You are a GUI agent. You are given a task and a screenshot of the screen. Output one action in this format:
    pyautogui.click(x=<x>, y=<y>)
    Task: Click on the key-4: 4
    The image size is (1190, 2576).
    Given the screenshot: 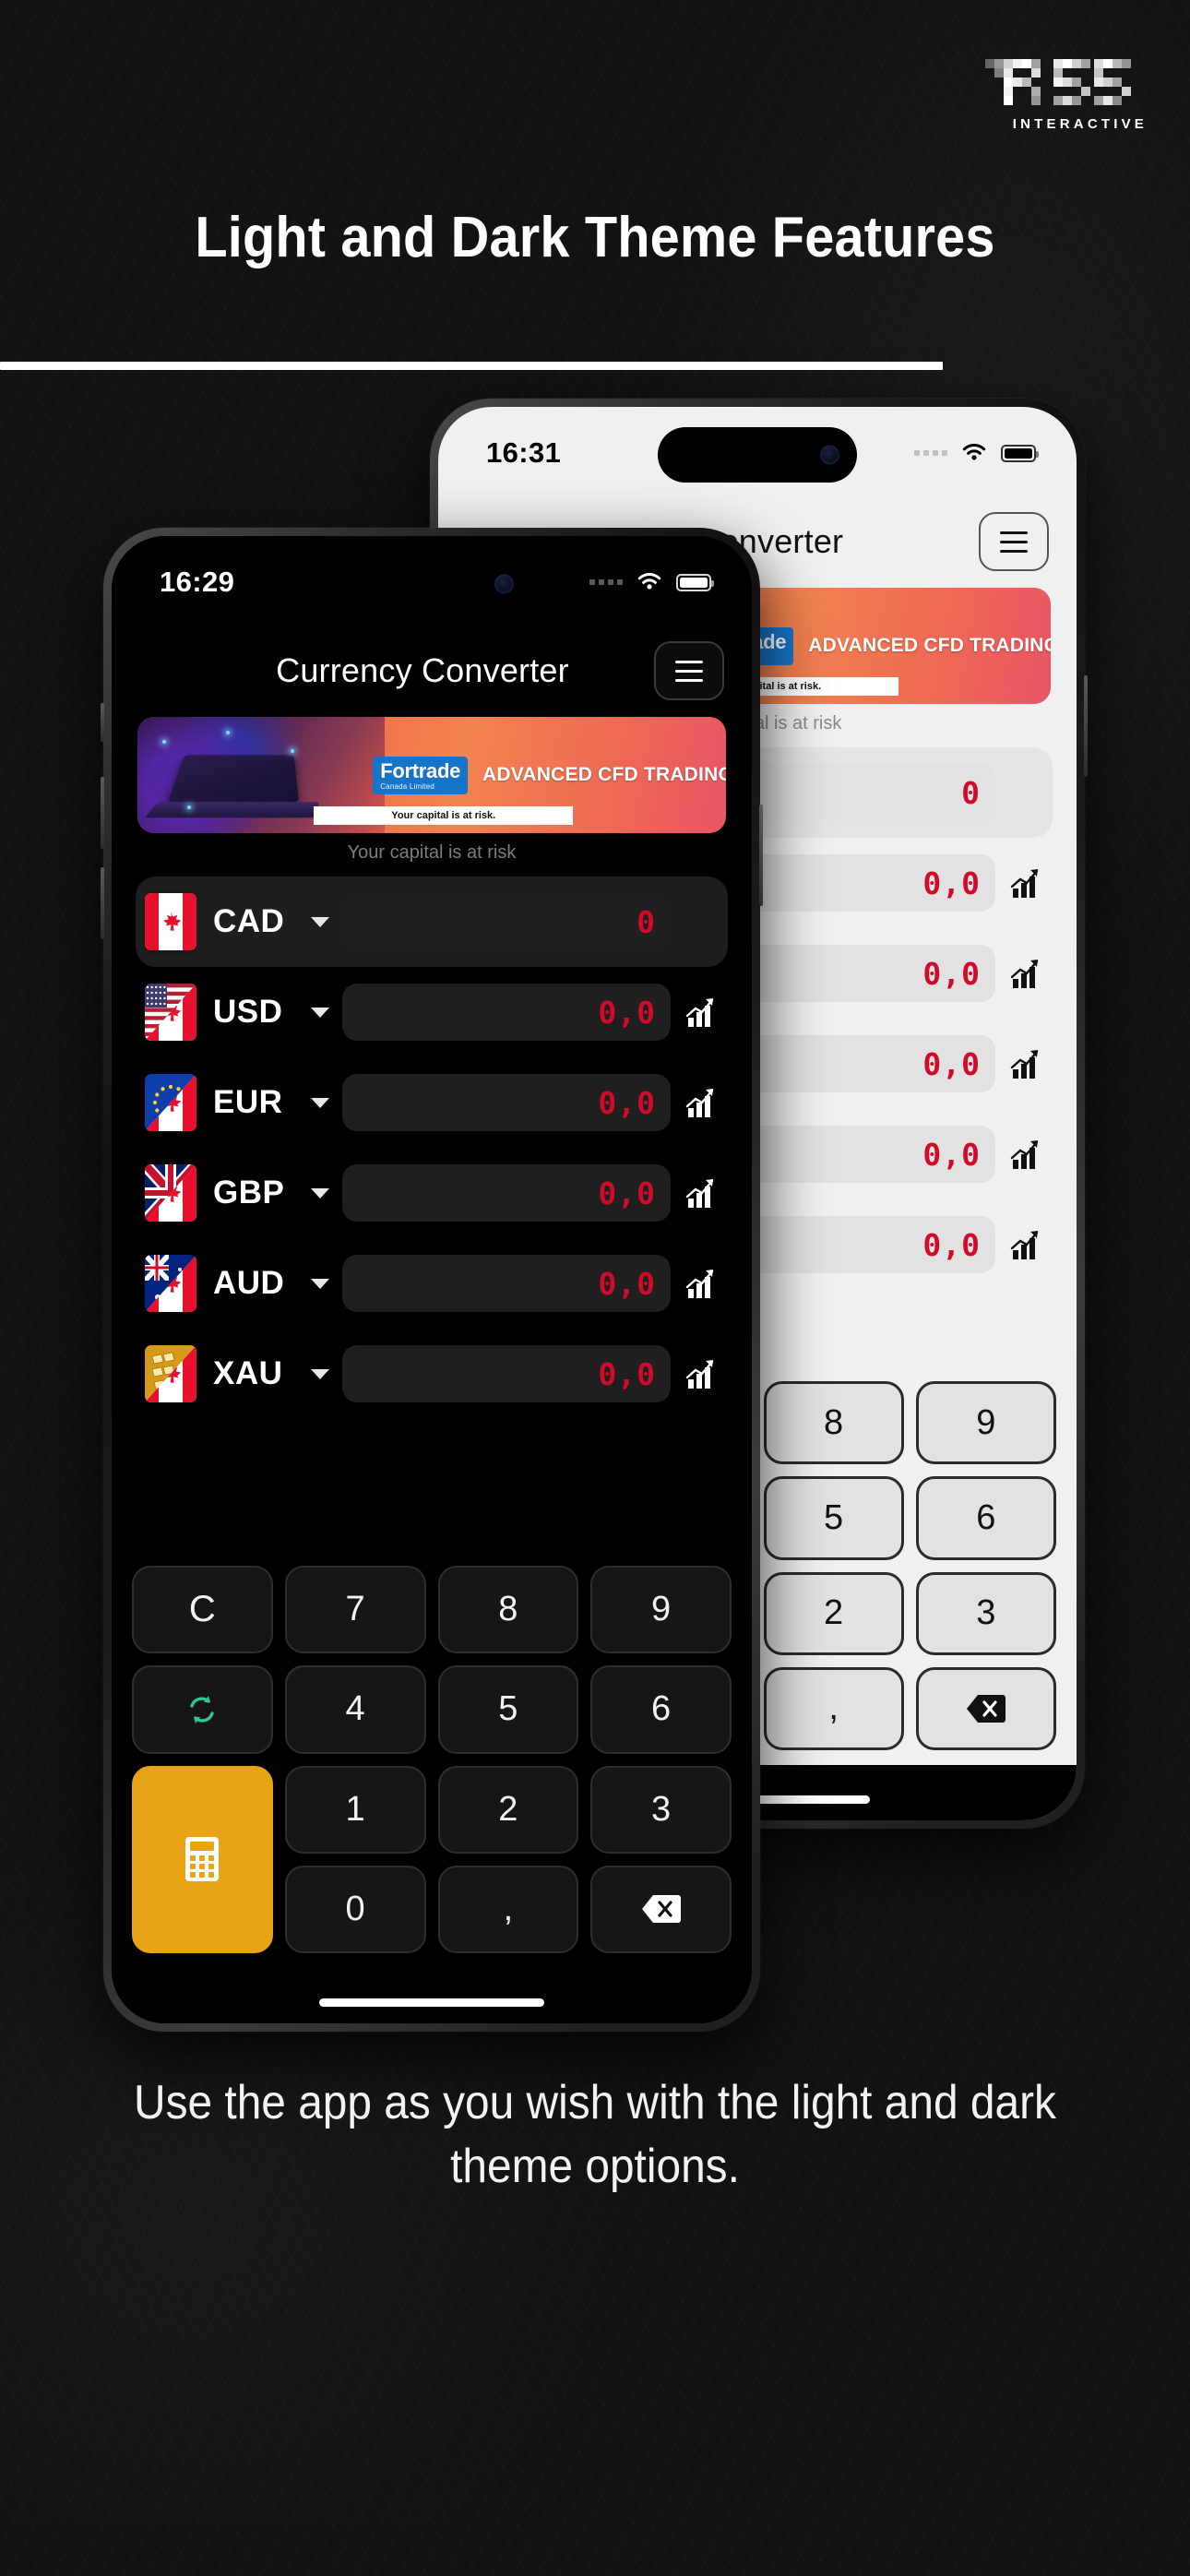 What is the action you would take?
    pyautogui.click(x=355, y=1710)
    